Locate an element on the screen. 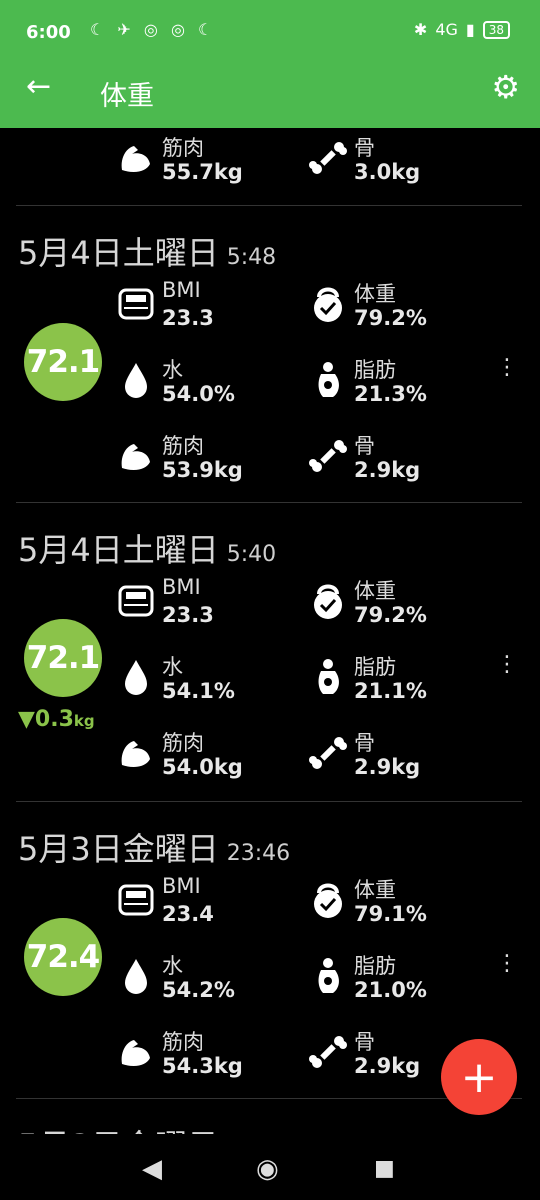 Image resolution: width=540 pixels, height=1200 pixels. status-icons: ☾ ✈ ◎ ◎ ☾ is located at coordinates (153, 29).